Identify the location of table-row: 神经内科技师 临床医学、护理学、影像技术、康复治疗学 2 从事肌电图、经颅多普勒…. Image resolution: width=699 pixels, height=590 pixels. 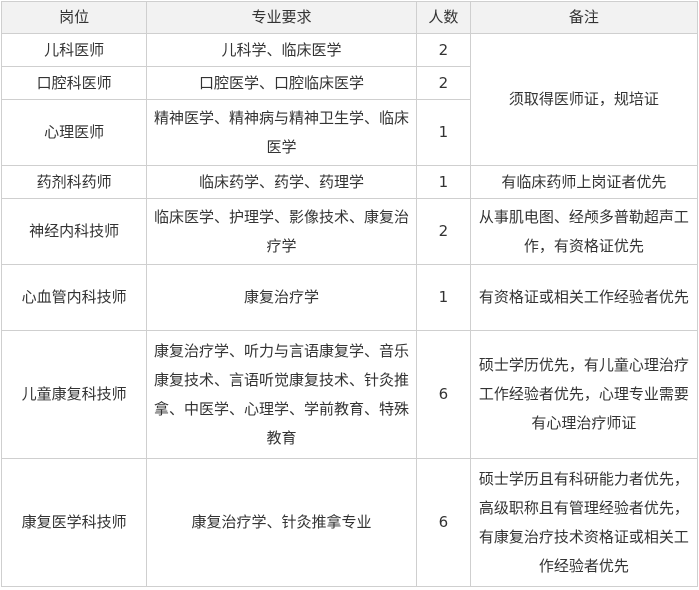
(349, 231).